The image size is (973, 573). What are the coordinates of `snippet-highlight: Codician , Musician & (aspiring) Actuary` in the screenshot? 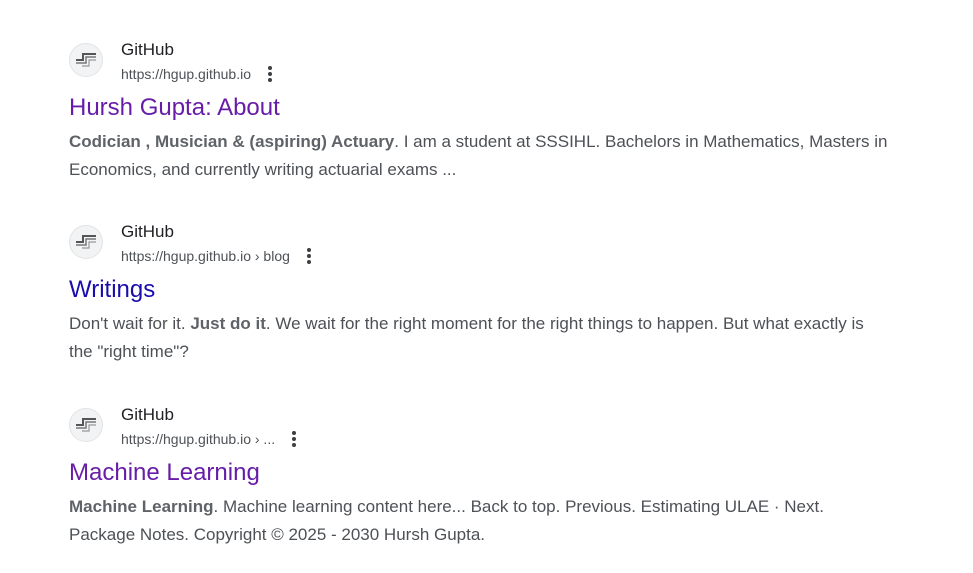 It's located at (232, 141).